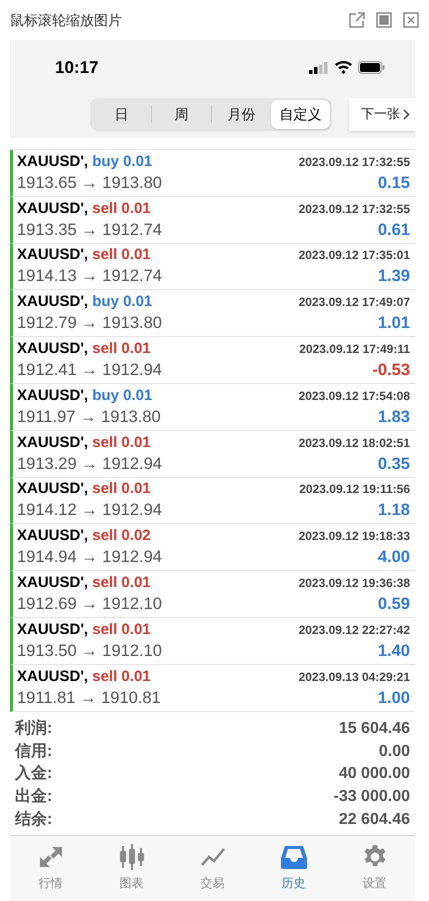  What do you see at coordinates (241, 114) in the screenshot?
I see `period-tab: 月份` at bounding box center [241, 114].